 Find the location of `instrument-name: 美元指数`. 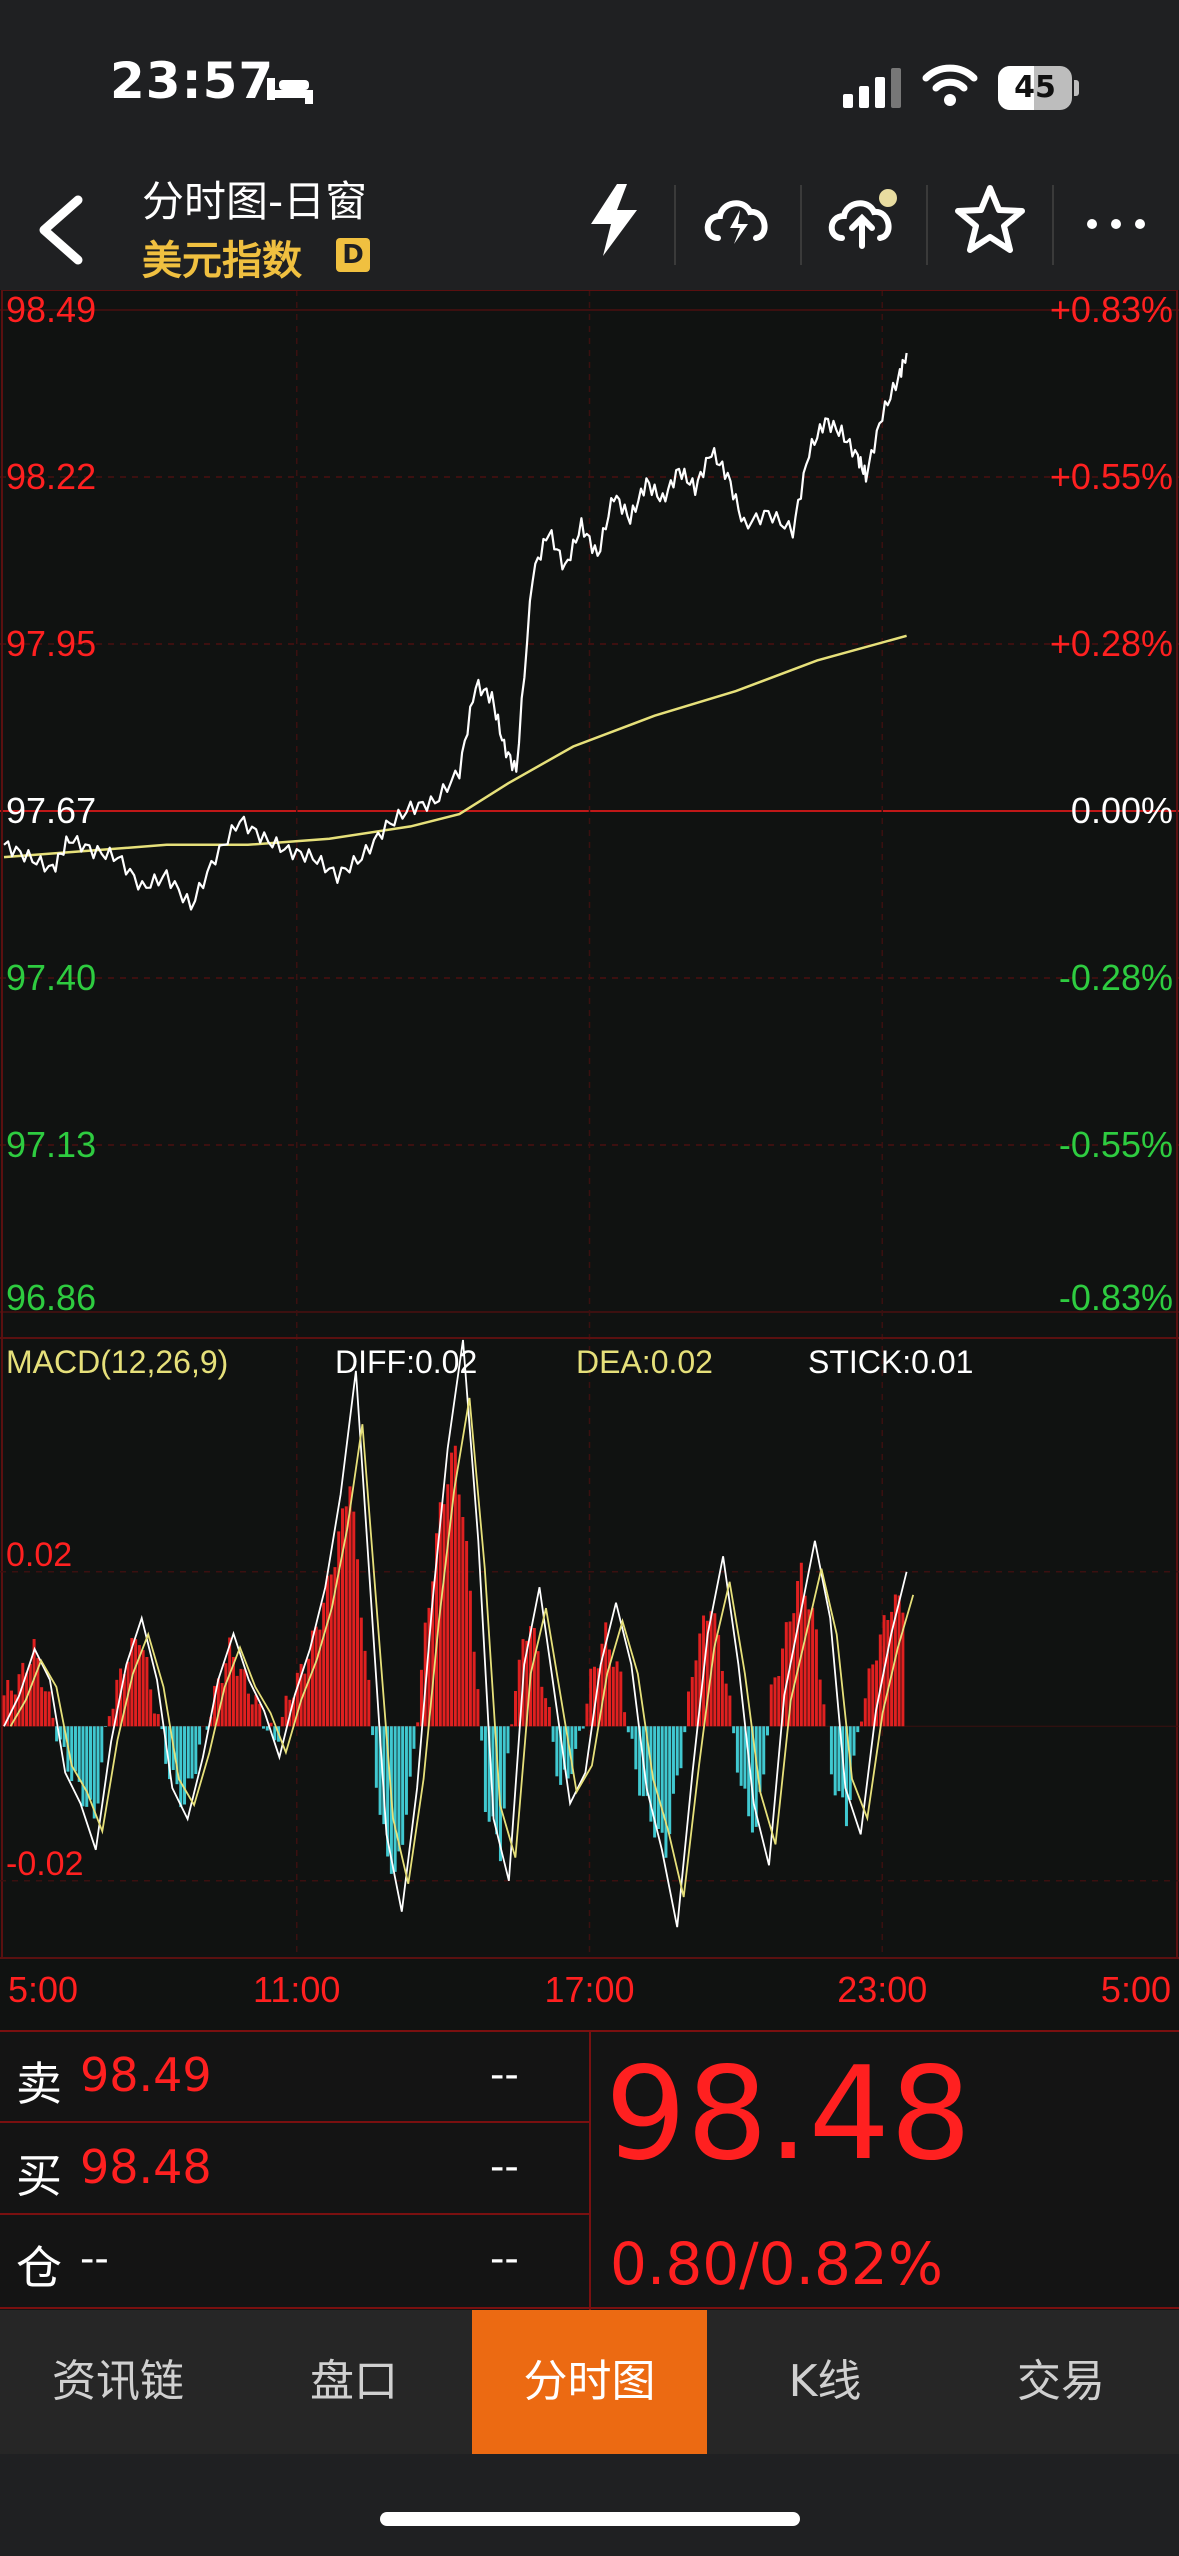

instrument-name: 美元指数 is located at coordinates (222, 257).